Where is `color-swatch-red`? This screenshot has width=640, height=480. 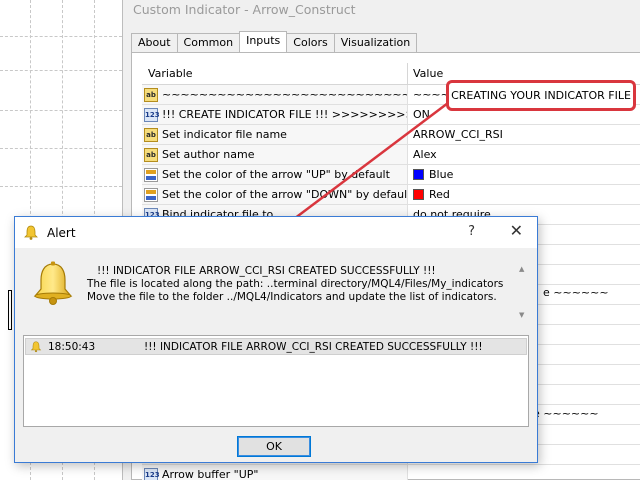
color-swatch-red is located at coordinates (418, 194).